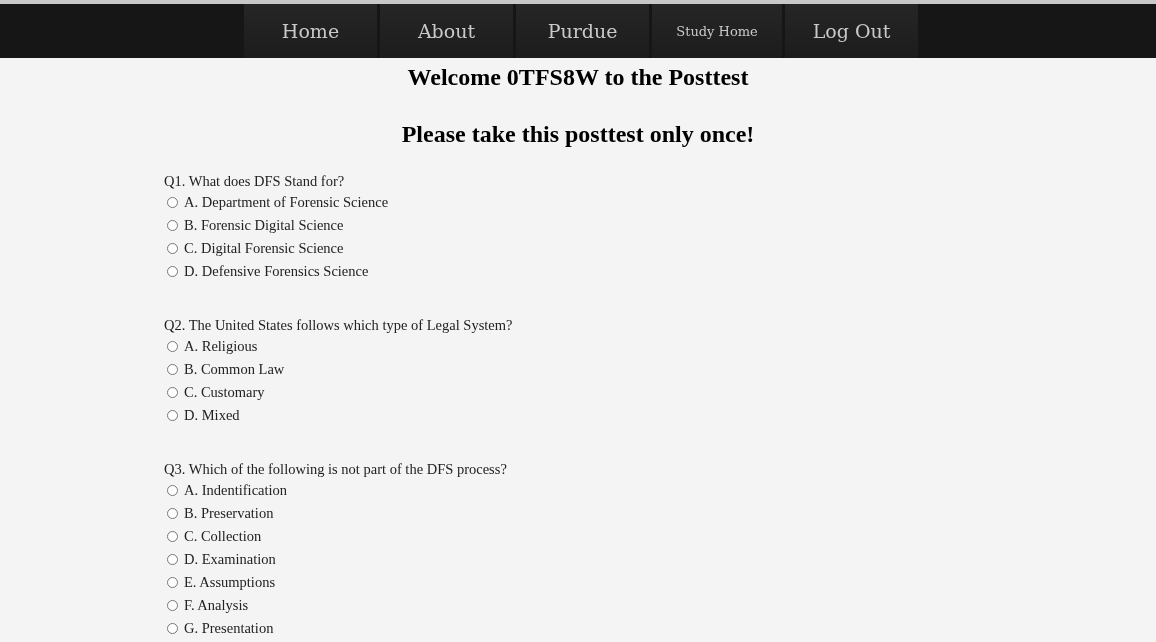 Image resolution: width=1156 pixels, height=642 pixels. I want to click on option-label: D. Mixed, so click(212, 415).